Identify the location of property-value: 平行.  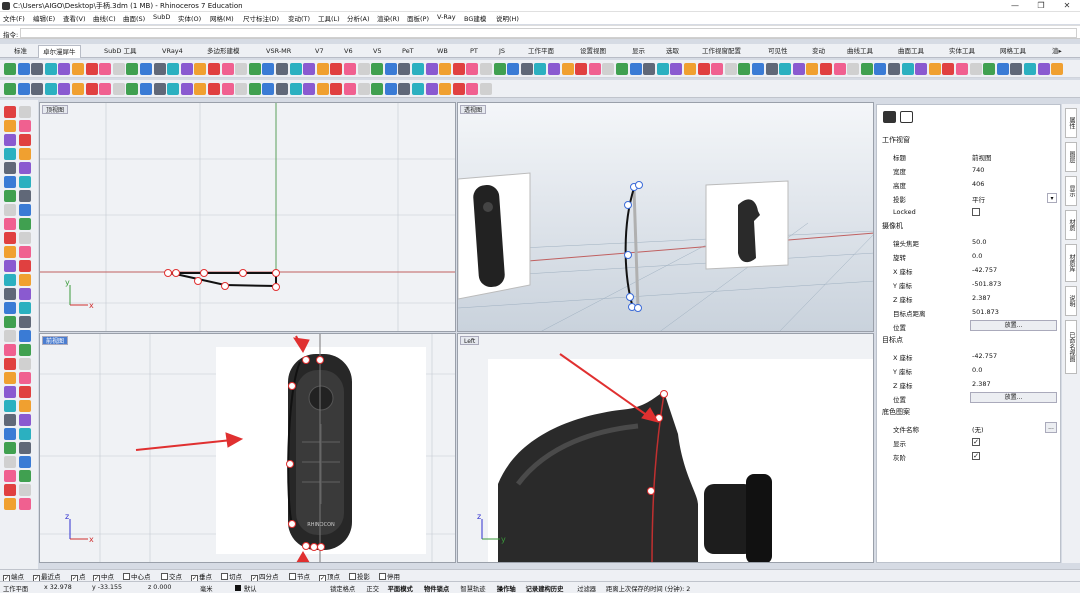
(978, 199).